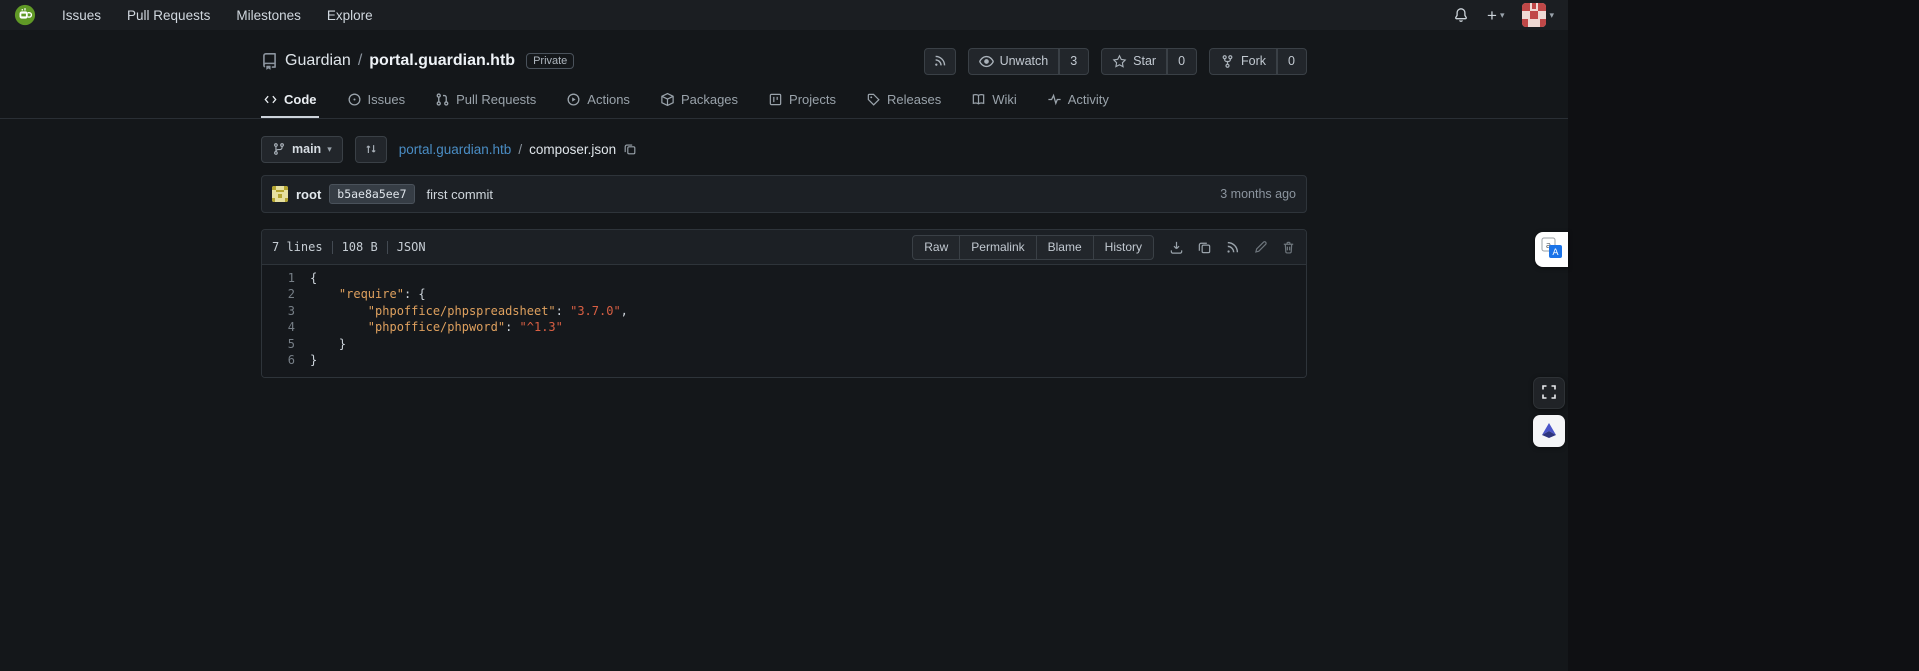 This screenshot has width=1919, height=671. I want to click on translate-icon: a A, so click(1552, 249).